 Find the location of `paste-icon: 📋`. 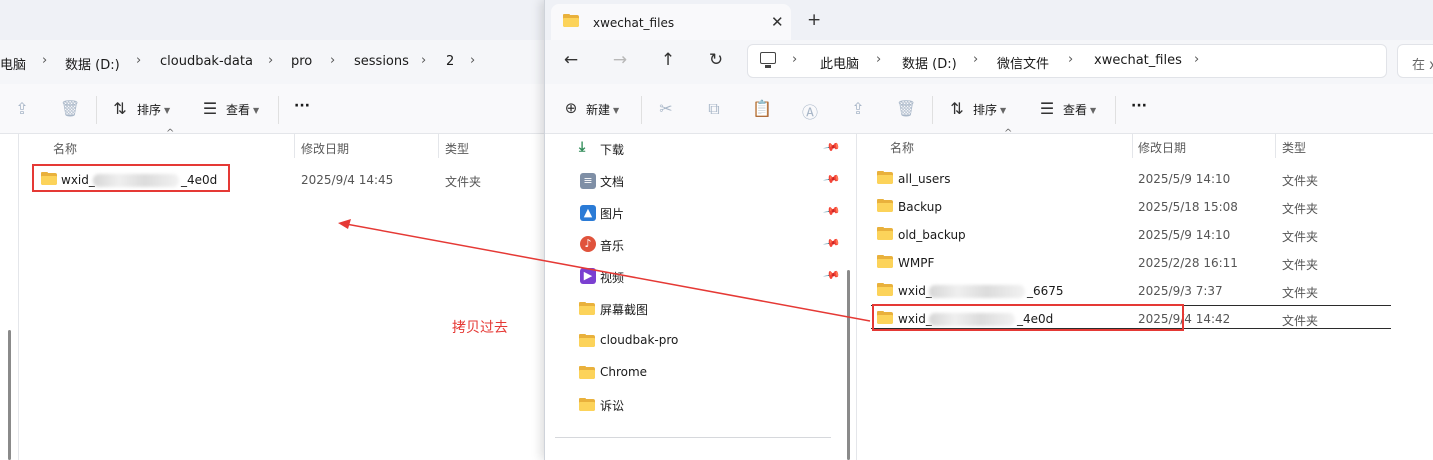

paste-icon: 📋 is located at coordinates (762, 108).